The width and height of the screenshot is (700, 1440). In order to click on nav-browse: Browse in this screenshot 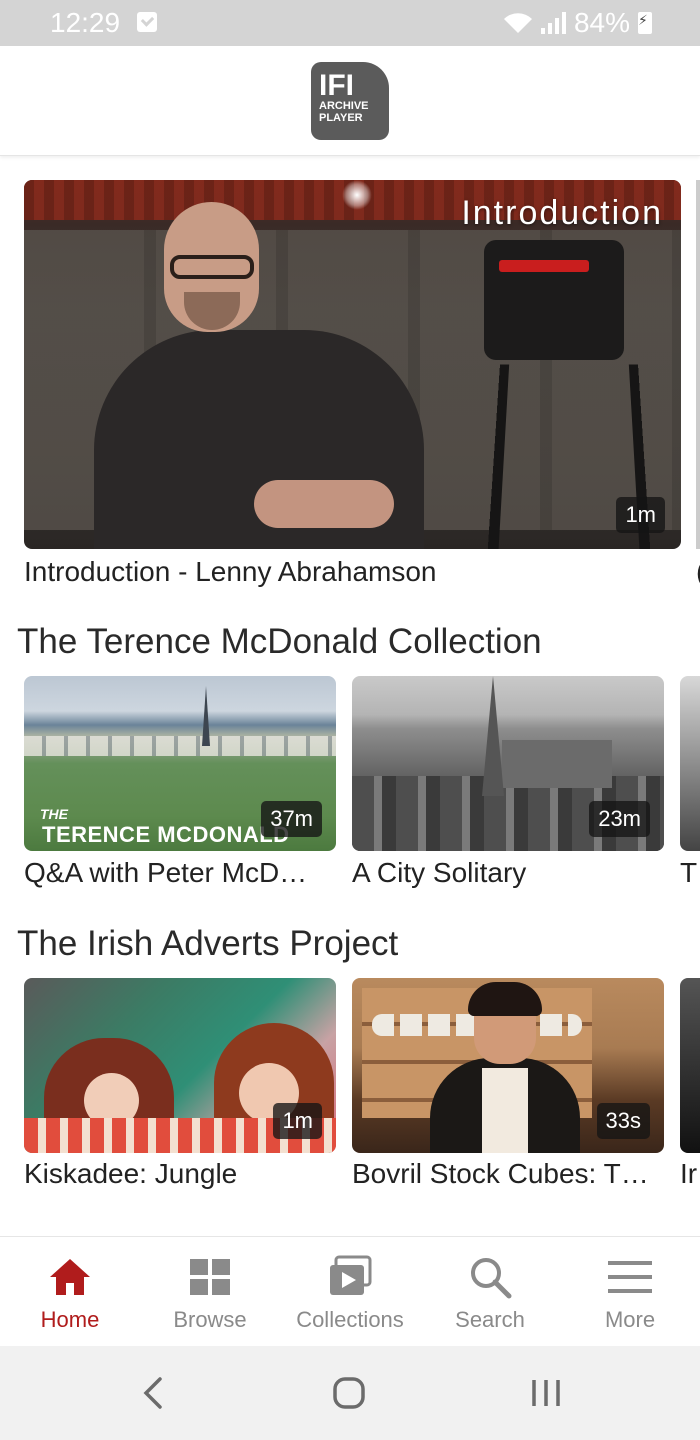, I will do `click(210, 1292)`.